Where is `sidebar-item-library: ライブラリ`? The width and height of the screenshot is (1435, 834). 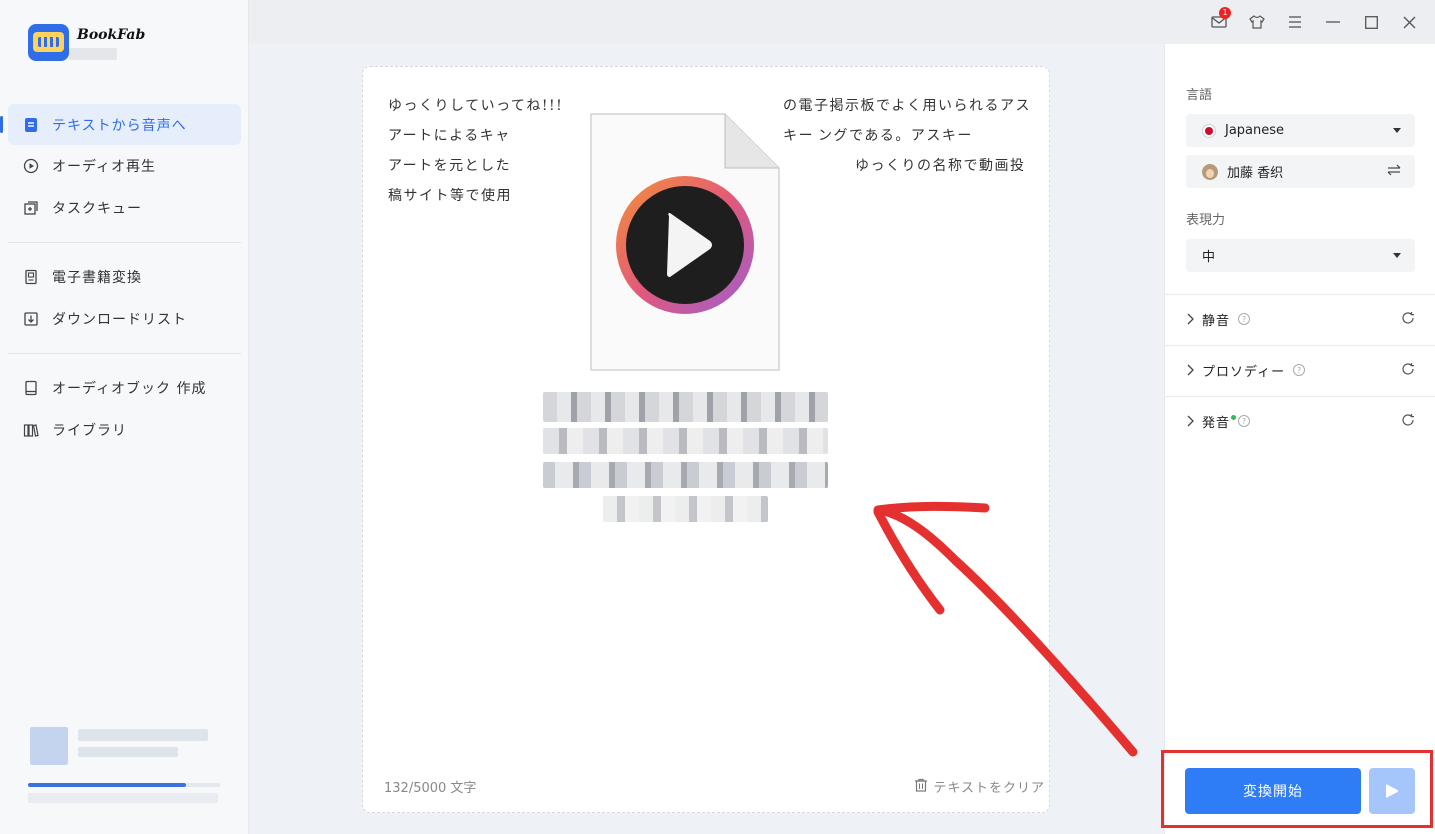
sidebar-item-library: ライブラリ is located at coordinates (124, 429).